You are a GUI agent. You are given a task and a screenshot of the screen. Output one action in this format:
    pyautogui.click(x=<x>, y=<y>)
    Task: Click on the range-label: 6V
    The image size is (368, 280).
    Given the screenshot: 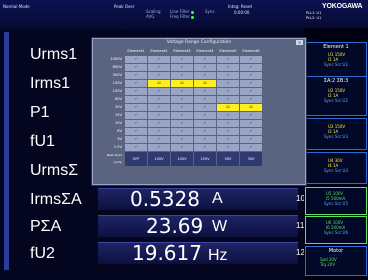 What is the action you would take?
    pyautogui.click(x=119, y=131)
    